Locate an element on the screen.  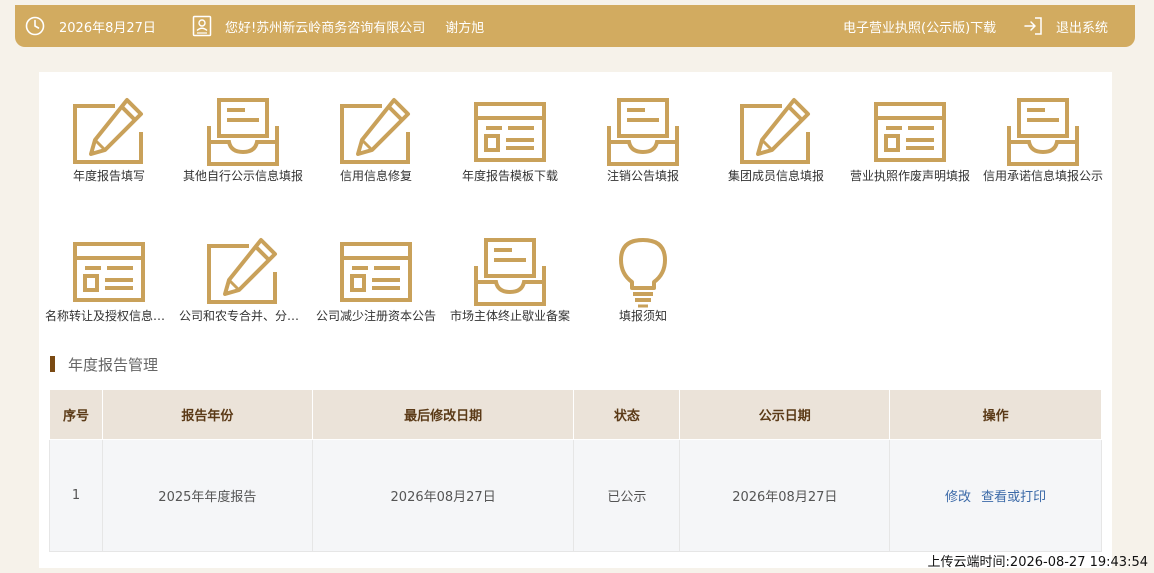
license-download-link: 电子营业执照(公示版)下载 is located at coordinates (919, 26).